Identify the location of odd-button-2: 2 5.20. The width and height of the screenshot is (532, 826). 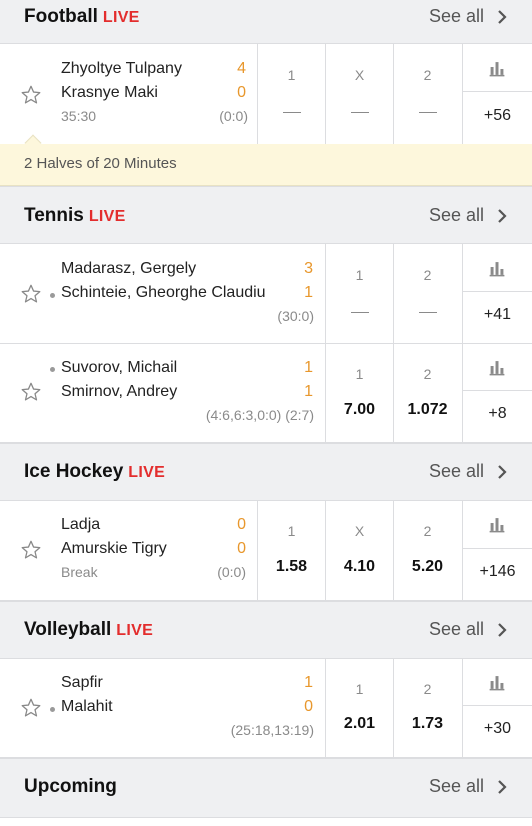
(427, 551).